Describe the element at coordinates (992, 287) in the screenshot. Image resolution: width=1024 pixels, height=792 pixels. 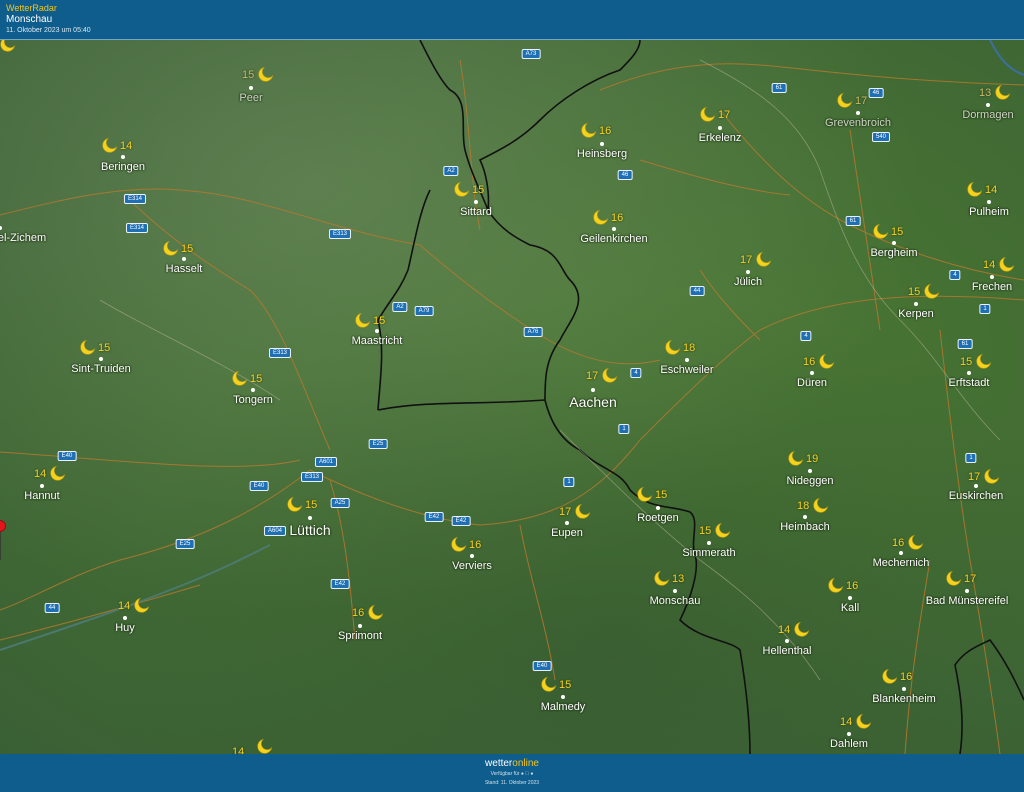
I see `city-label: Frechen` at that location.